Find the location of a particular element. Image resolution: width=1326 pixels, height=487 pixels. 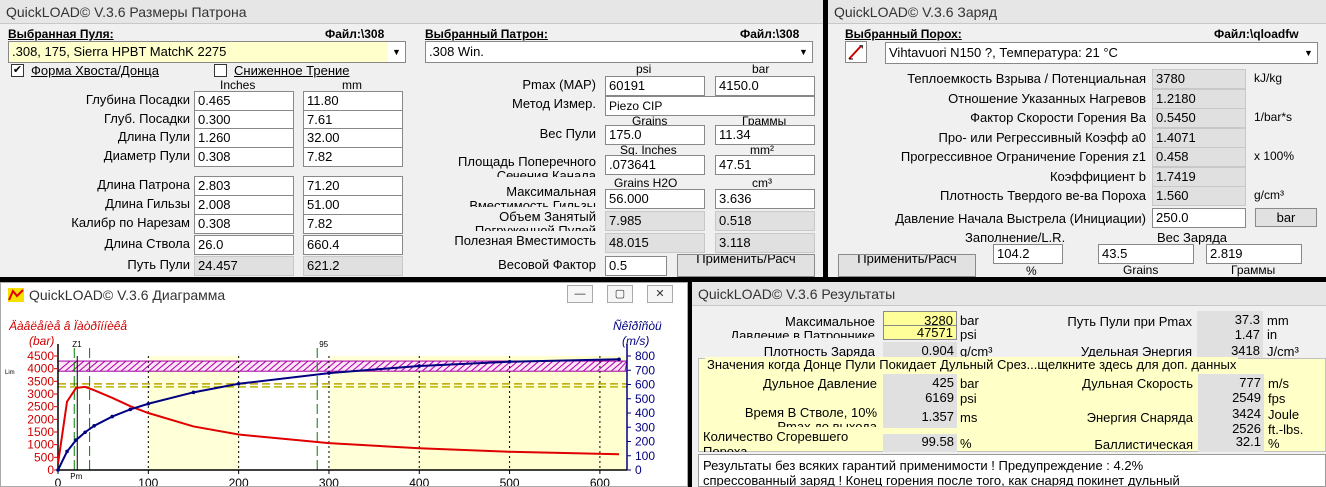

bullet-weight-gr-field: 175.0 is located at coordinates (655, 135).